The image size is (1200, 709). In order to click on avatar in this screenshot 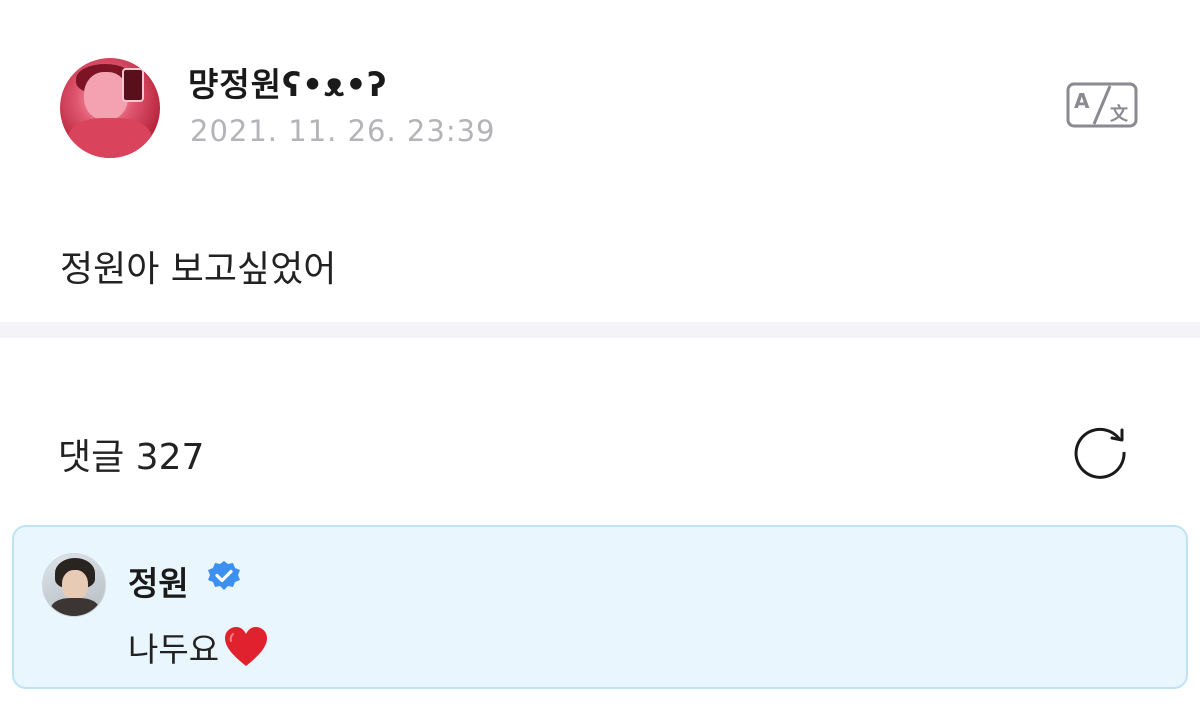, I will do `click(110, 108)`.